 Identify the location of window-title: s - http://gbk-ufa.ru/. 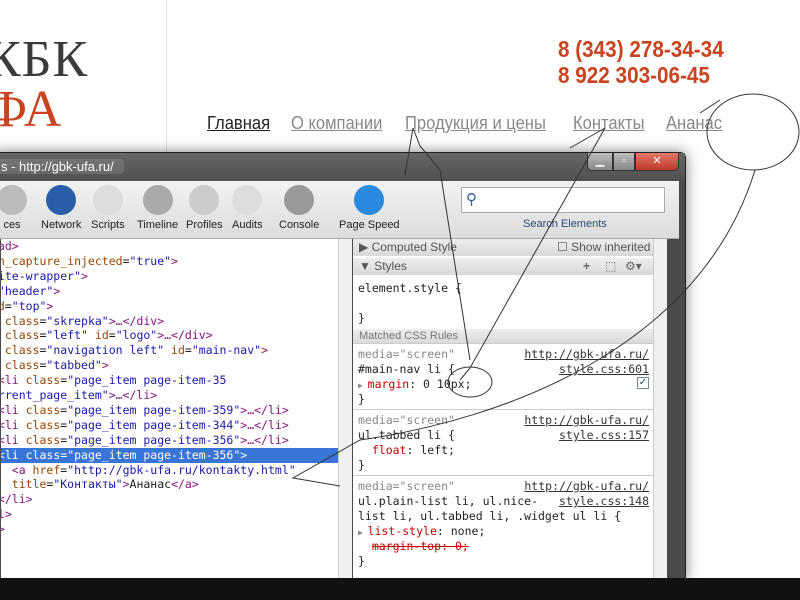
(62, 166).